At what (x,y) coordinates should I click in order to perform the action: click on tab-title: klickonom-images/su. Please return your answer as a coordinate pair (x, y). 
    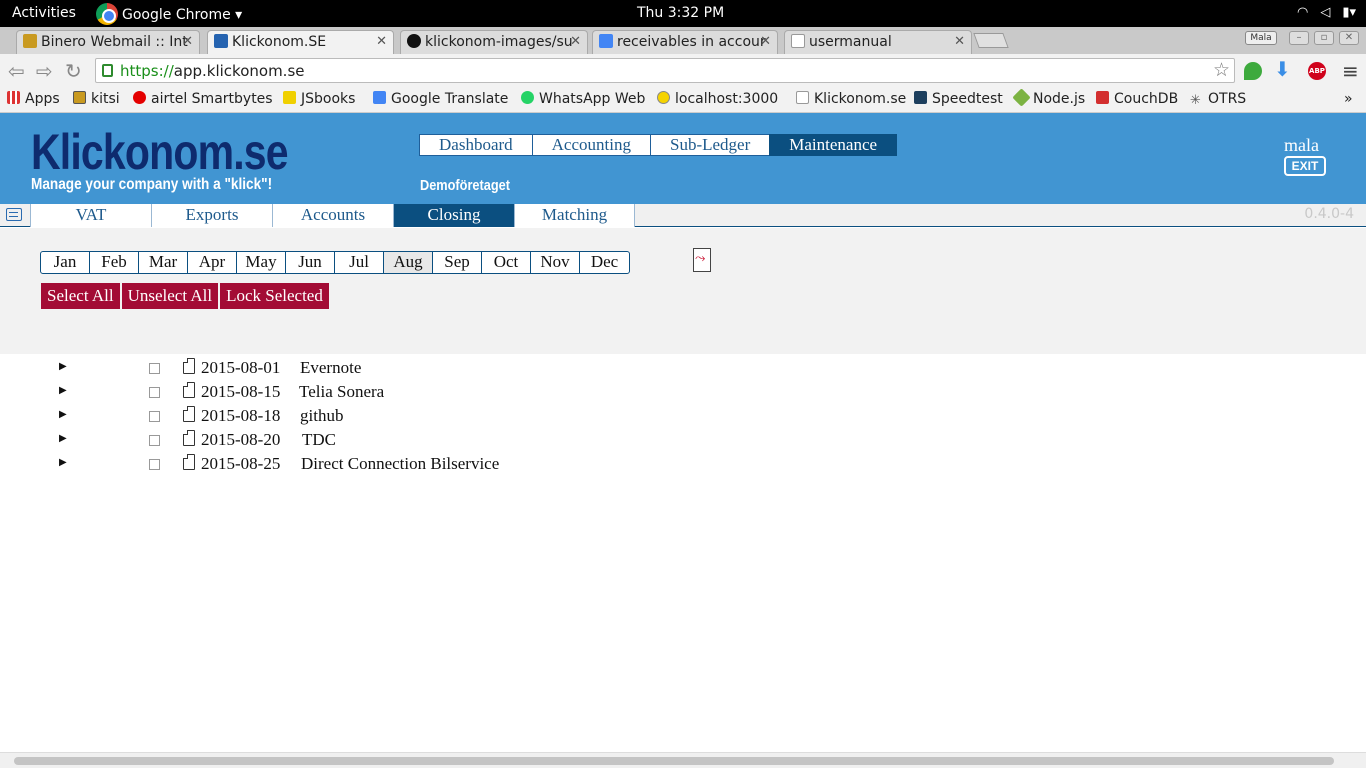
    Looking at the image, I should click on (499, 42).